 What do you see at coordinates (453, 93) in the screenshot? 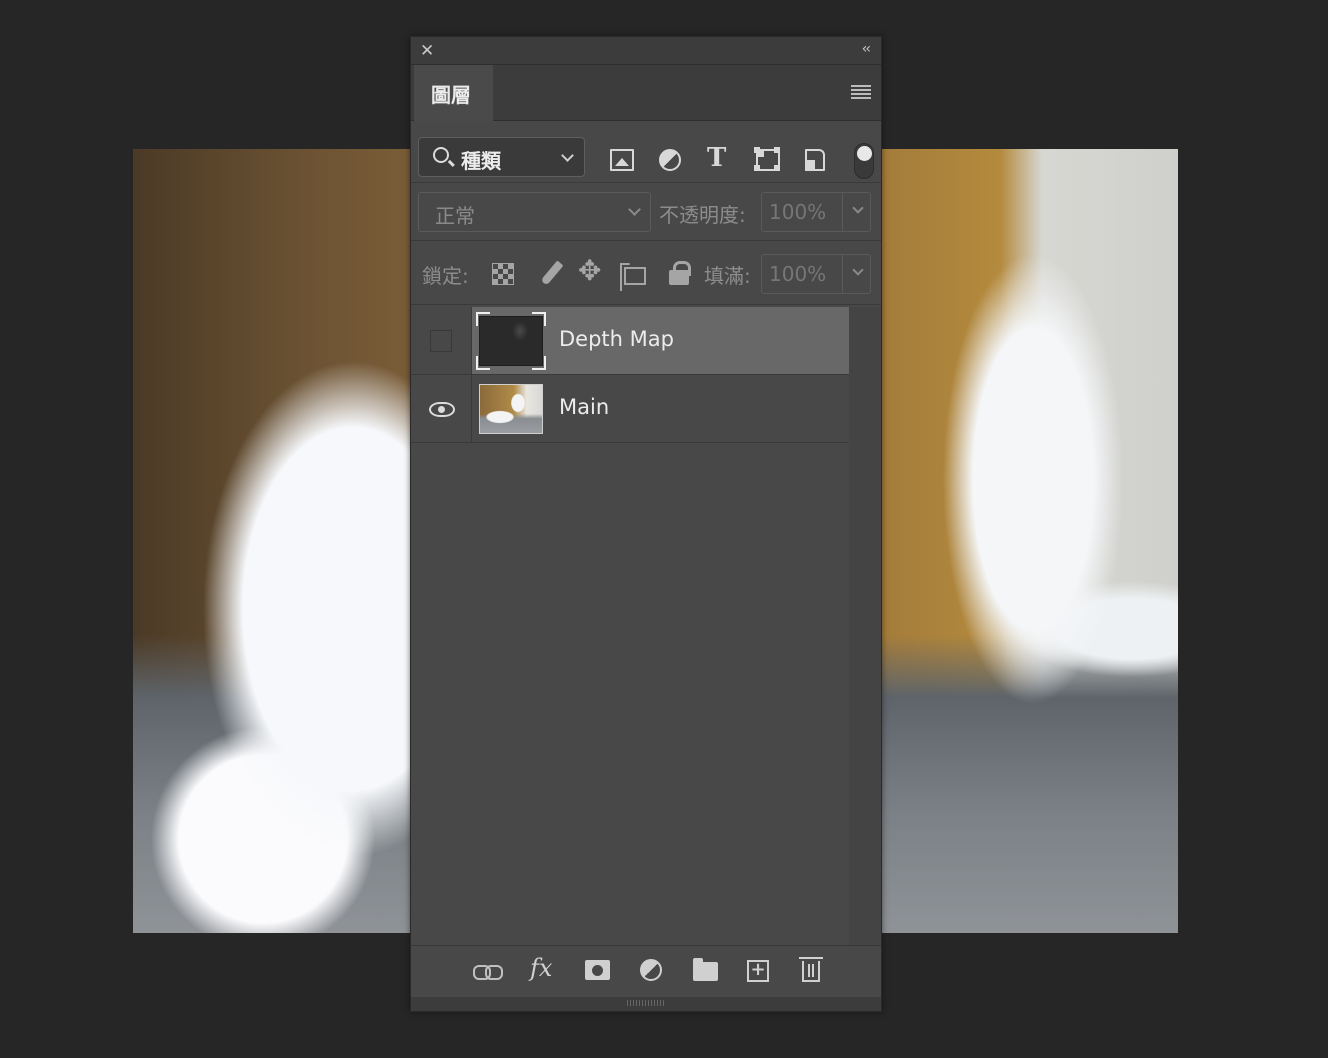
I see `tab-layers: 圖層` at bounding box center [453, 93].